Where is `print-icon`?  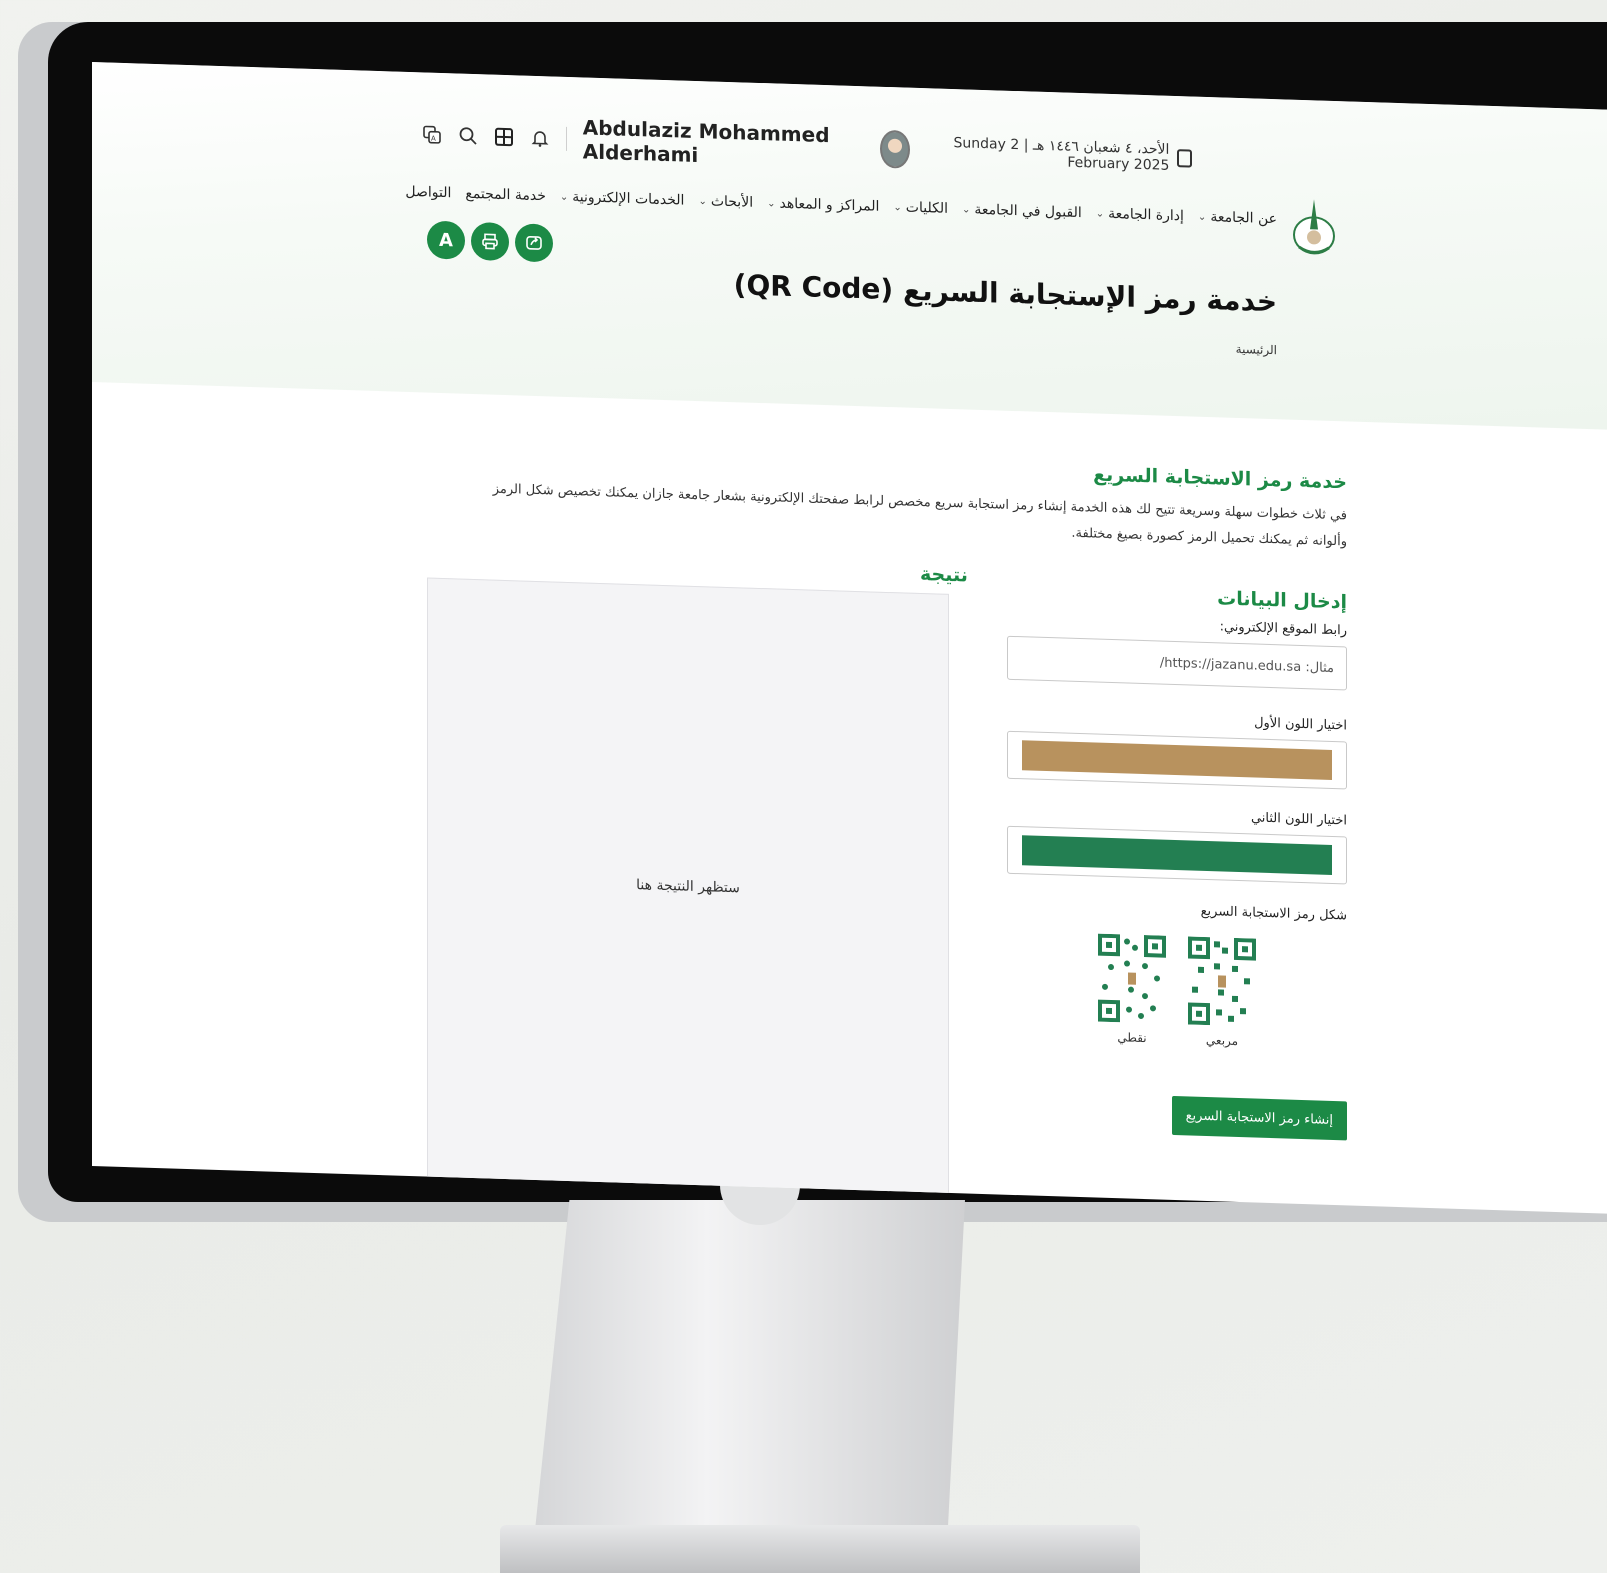
print-icon is located at coordinates (490, 241).